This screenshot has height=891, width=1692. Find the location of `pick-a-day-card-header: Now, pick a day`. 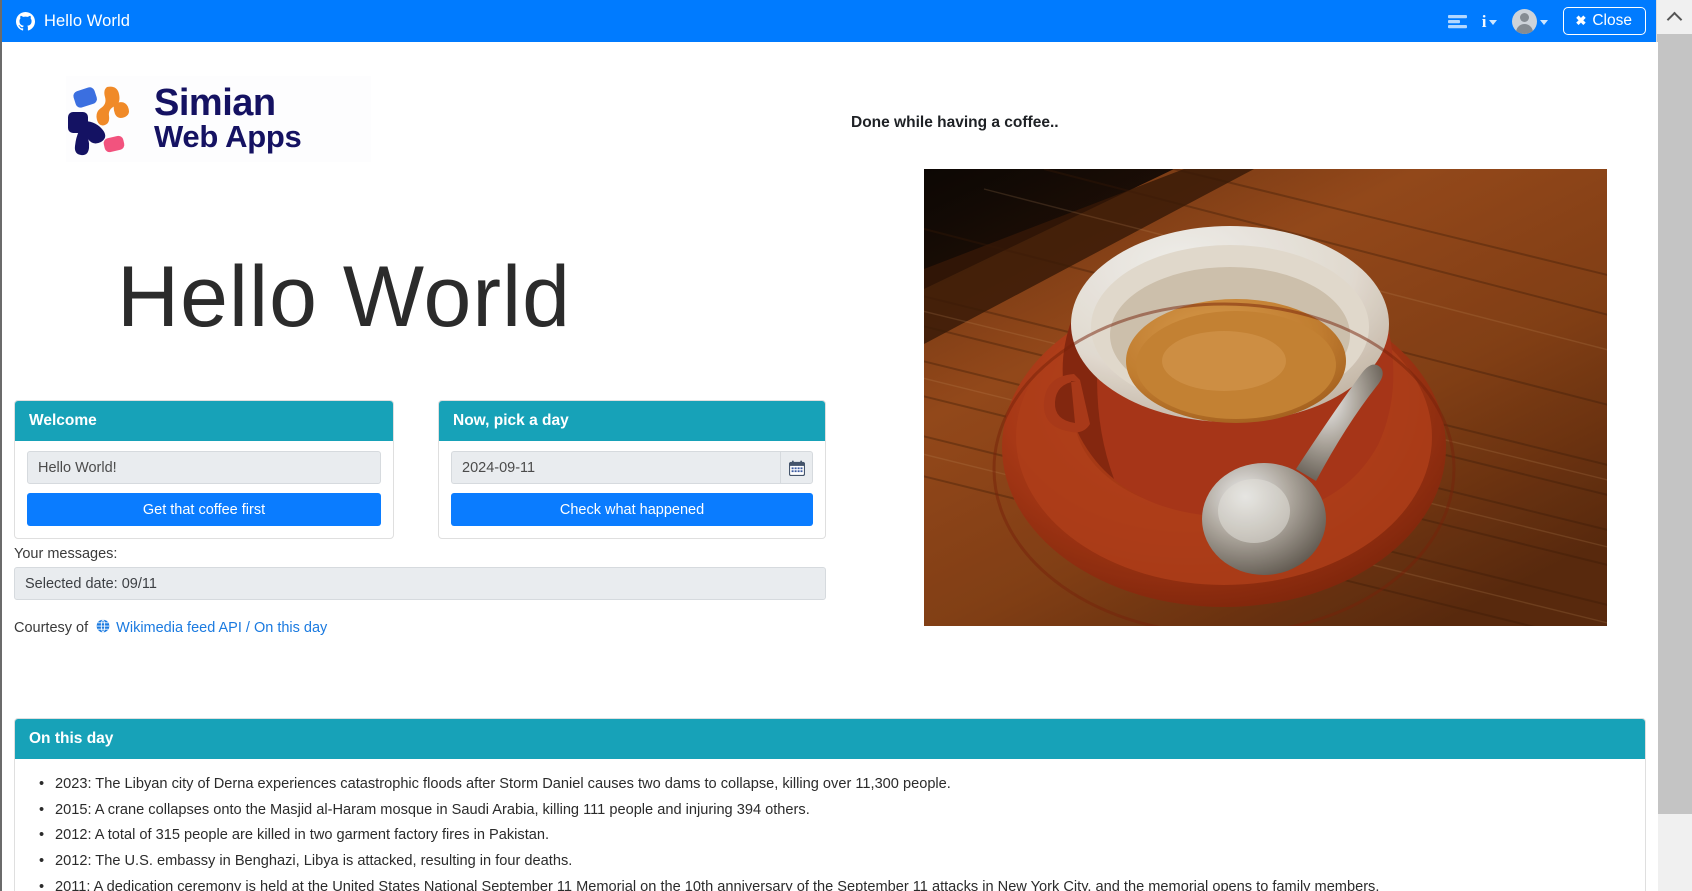

pick-a-day-card-header: Now, pick a day is located at coordinates (632, 421).